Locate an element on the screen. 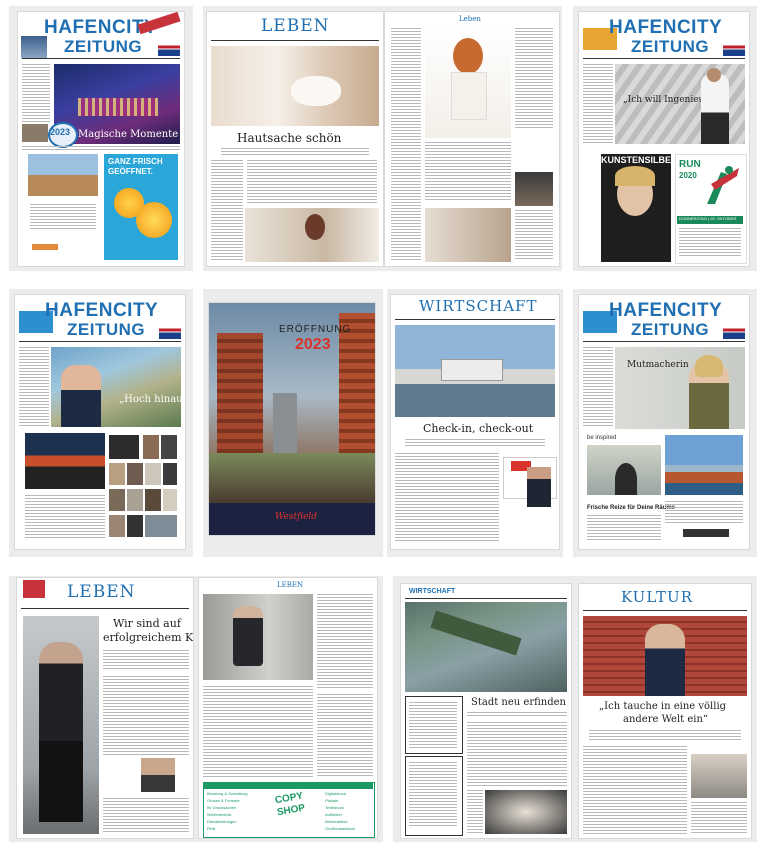 This screenshot has width=757, height=842. tile-wirtschaft-page: WIRTSCHAFT Check-in, check-out is located at coordinates (475, 423).